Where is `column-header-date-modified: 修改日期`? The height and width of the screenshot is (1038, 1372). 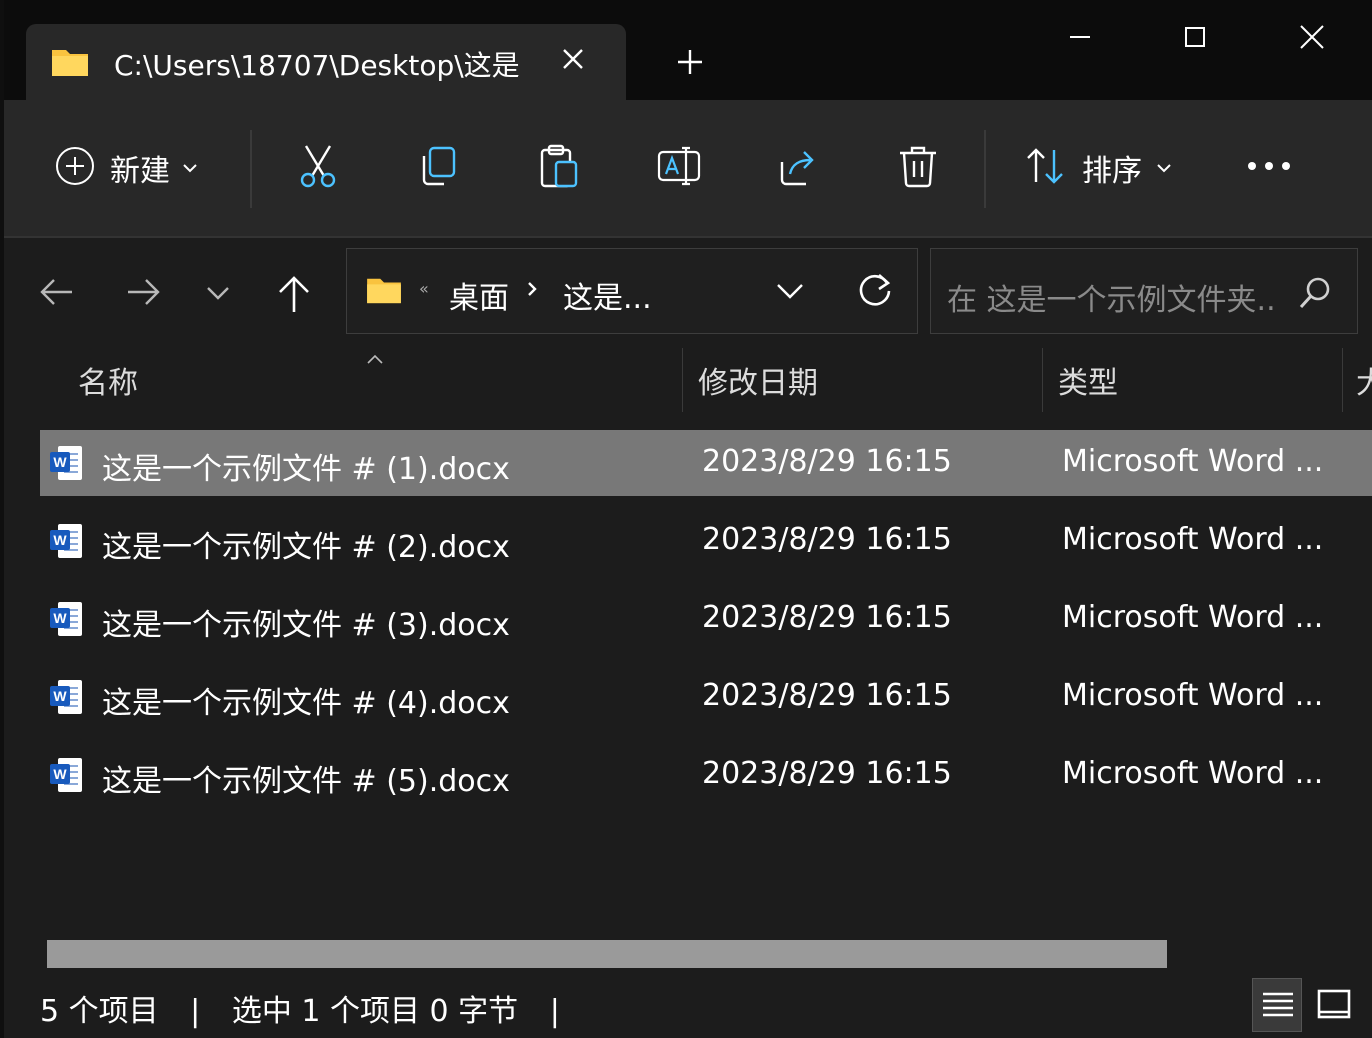
column-header-date-modified: 修改日期 is located at coordinates (758, 380).